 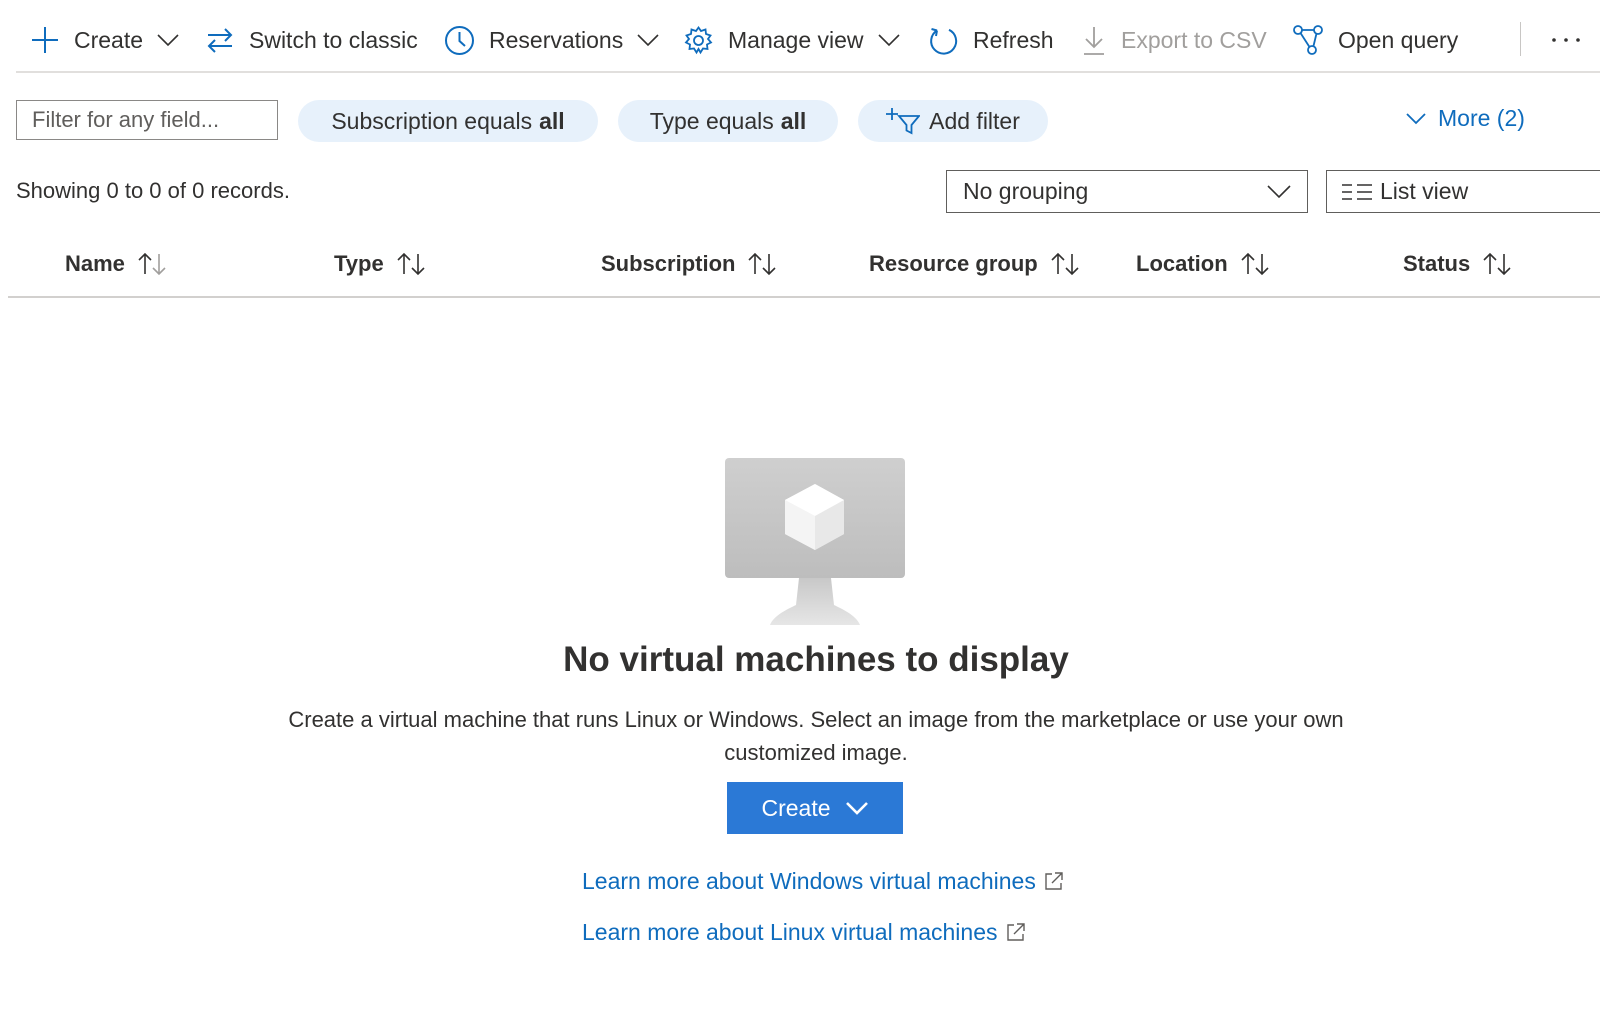 I want to click on reservations-menu-button: Reservations, so click(x=551, y=40).